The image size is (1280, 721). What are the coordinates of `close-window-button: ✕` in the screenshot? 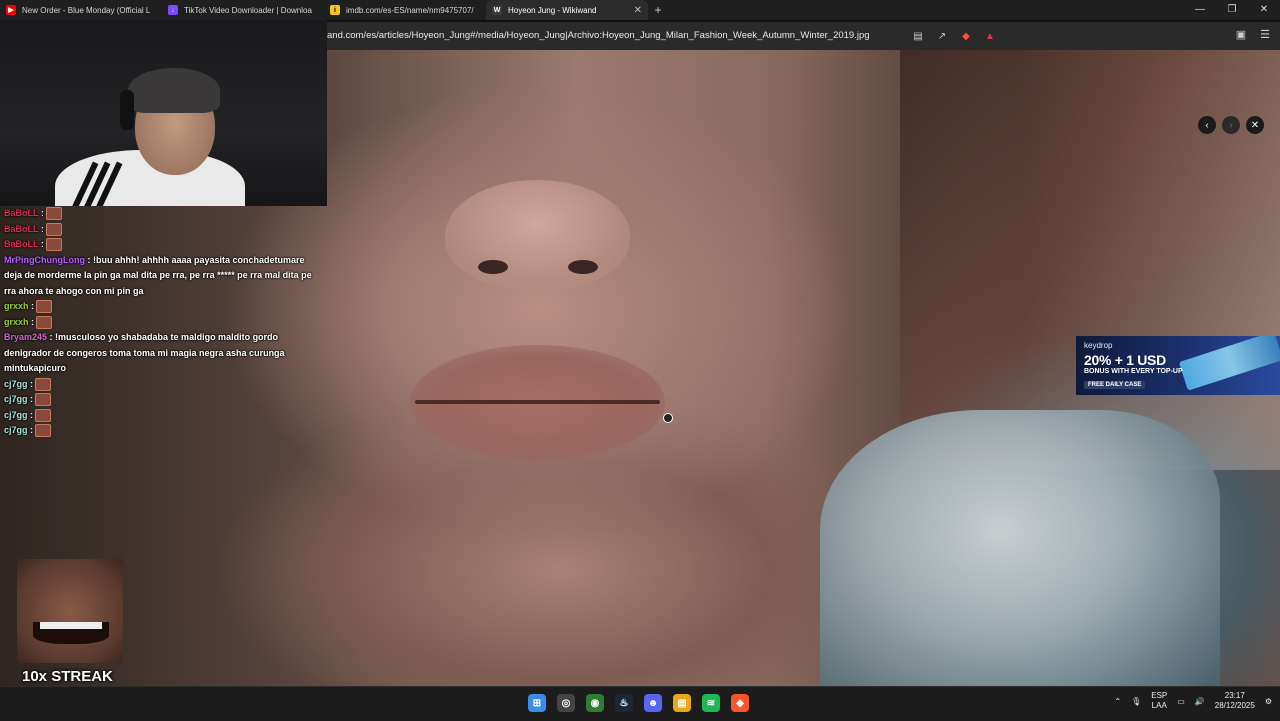 It's located at (1264, 10).